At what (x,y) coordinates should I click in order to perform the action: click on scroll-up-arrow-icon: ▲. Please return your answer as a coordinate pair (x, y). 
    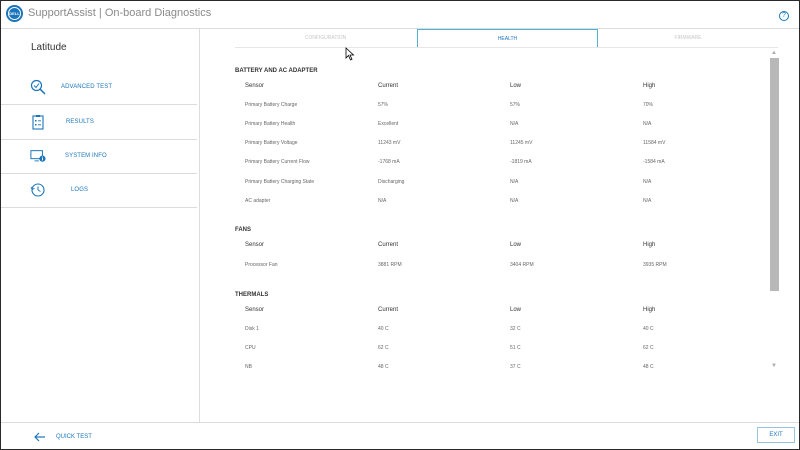
    Looking at the image, I should click on (774, 53).